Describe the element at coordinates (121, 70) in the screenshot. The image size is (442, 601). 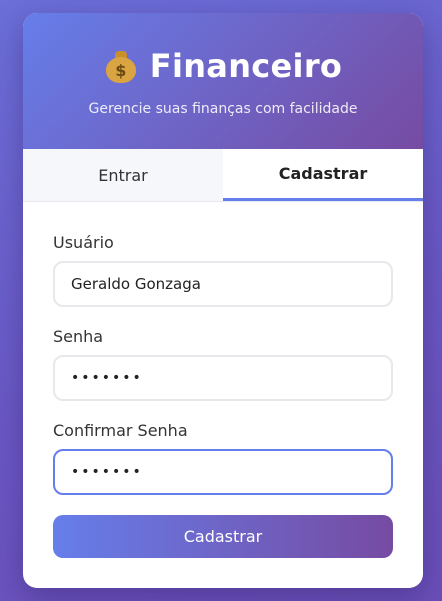
I see `money-bag-icon-sign: $` at that location.